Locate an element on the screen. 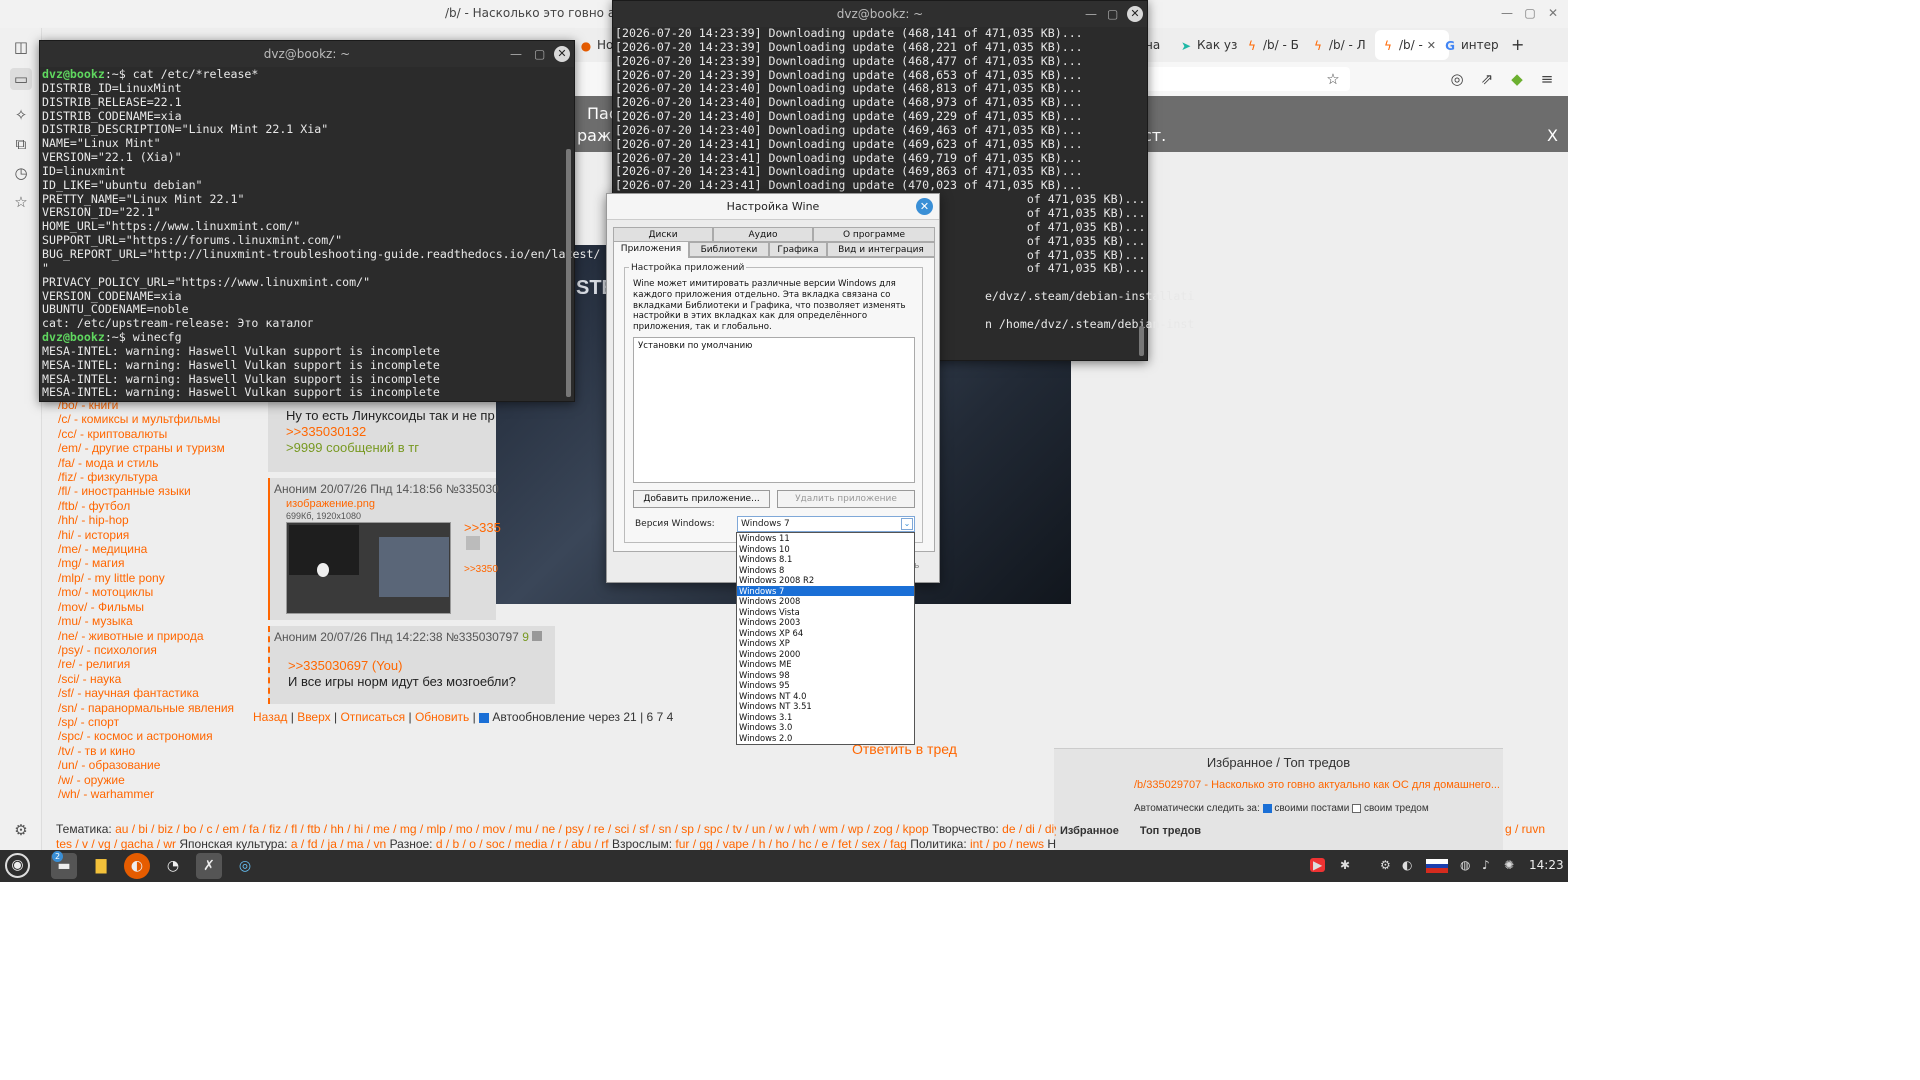  application-list: Установки по умолчанию is located at coordinates (774, 410).